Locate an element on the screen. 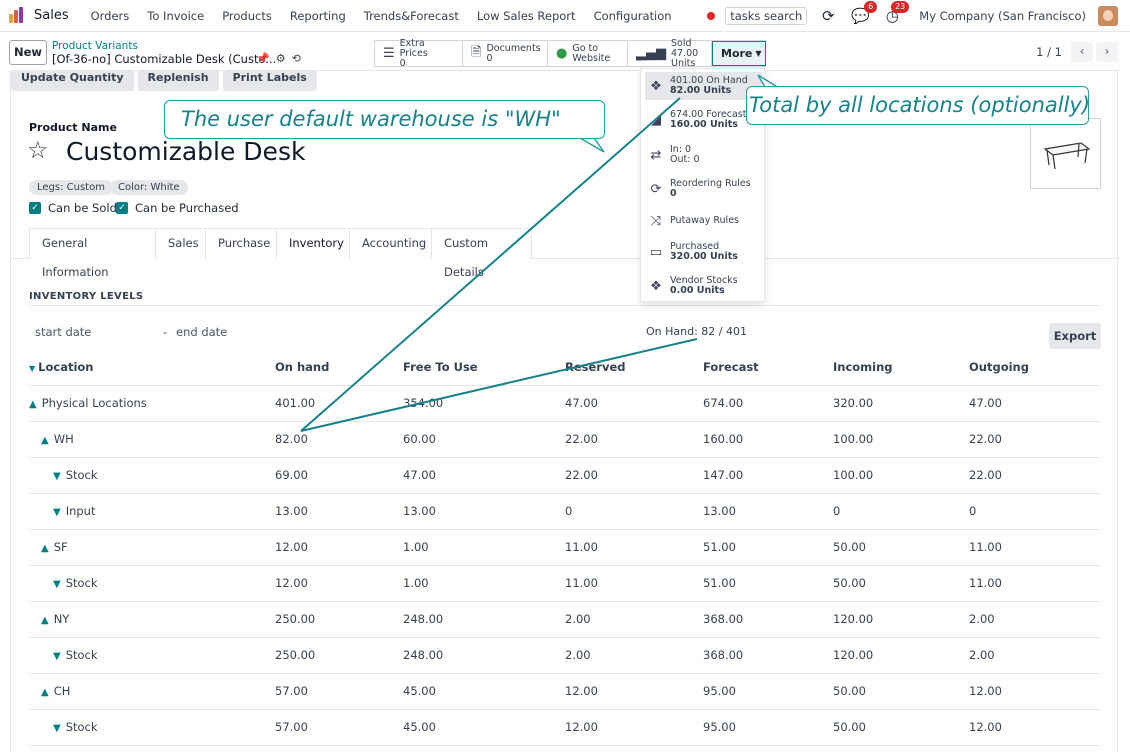  sold-button: ▂▄▆ Sold 47.00 Units is located at coordinates (670, 53).